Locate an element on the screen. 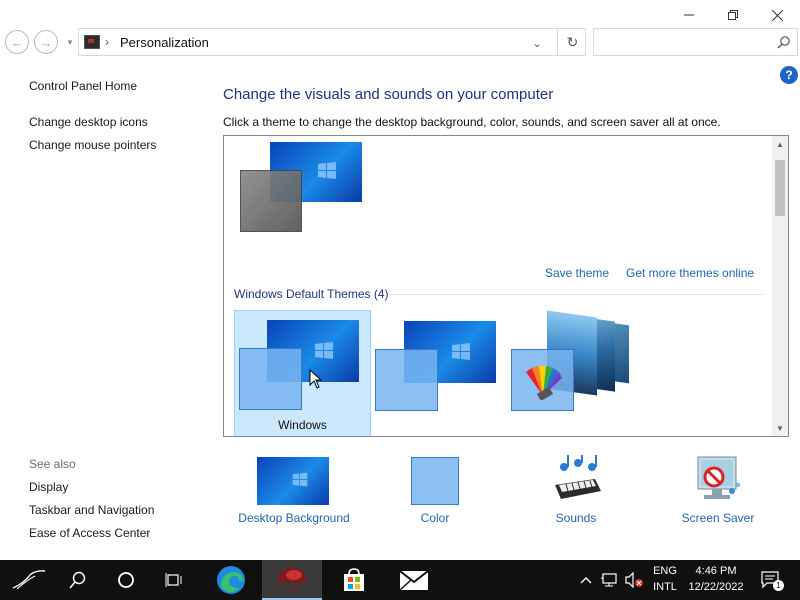 The image size is (800, 600). sounds-option: Sounds is located at coordinates (576, 490).